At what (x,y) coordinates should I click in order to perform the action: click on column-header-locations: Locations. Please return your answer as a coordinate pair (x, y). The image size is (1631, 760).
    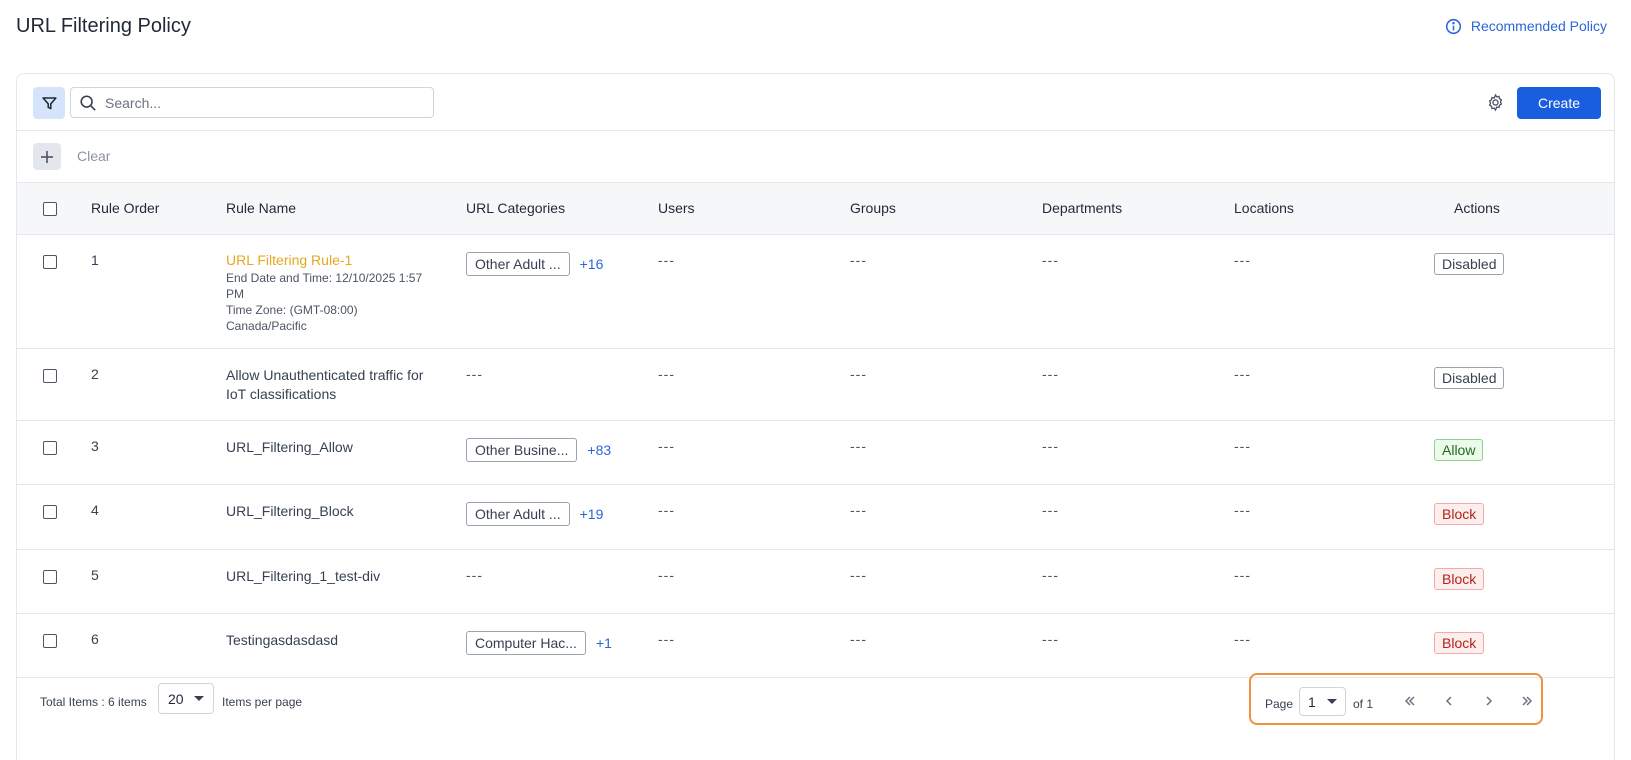
    Looking at the image, I should click on (1334, 209).